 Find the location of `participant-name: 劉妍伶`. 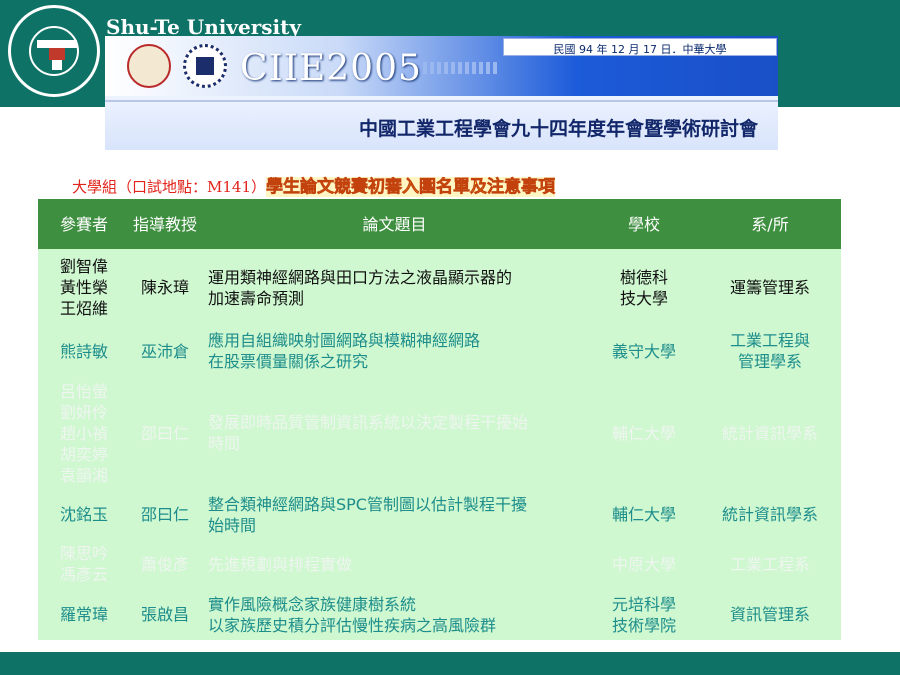

participant-name: 劉妍伶 is located at coordinates (83, 412).